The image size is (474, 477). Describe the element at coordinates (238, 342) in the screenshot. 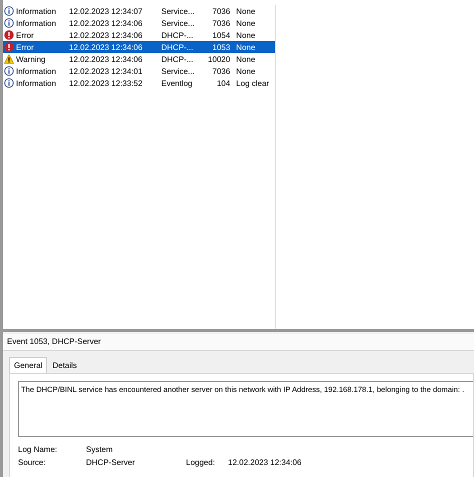

I see `panel-title: Event 1053, DHCP-Server` at that location.